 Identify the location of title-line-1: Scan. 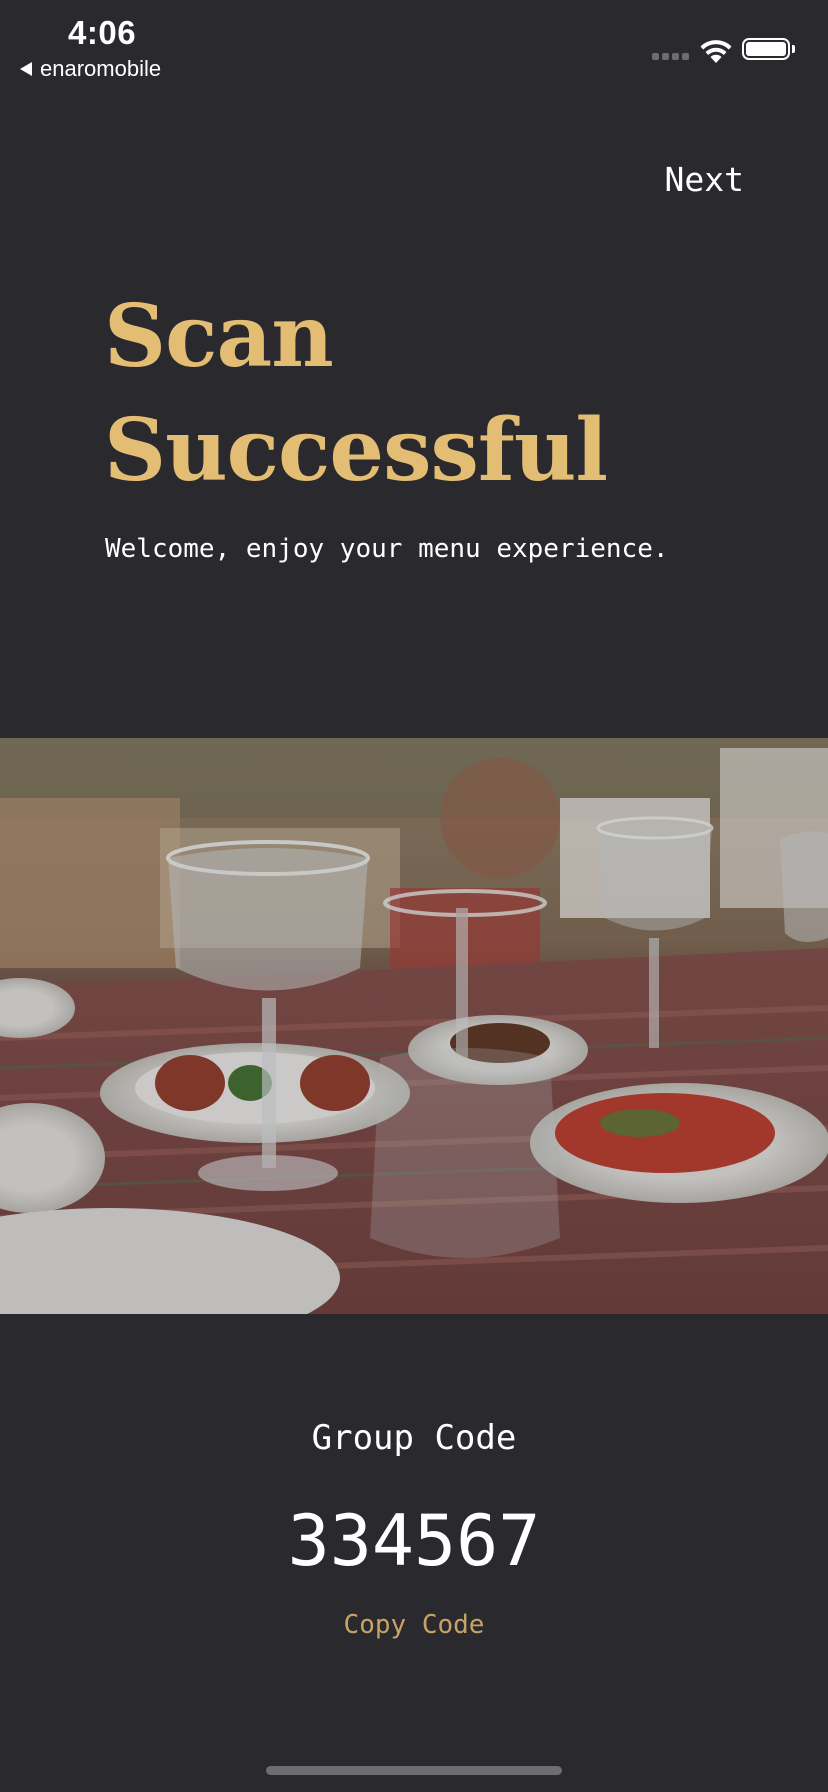
(219, 336).